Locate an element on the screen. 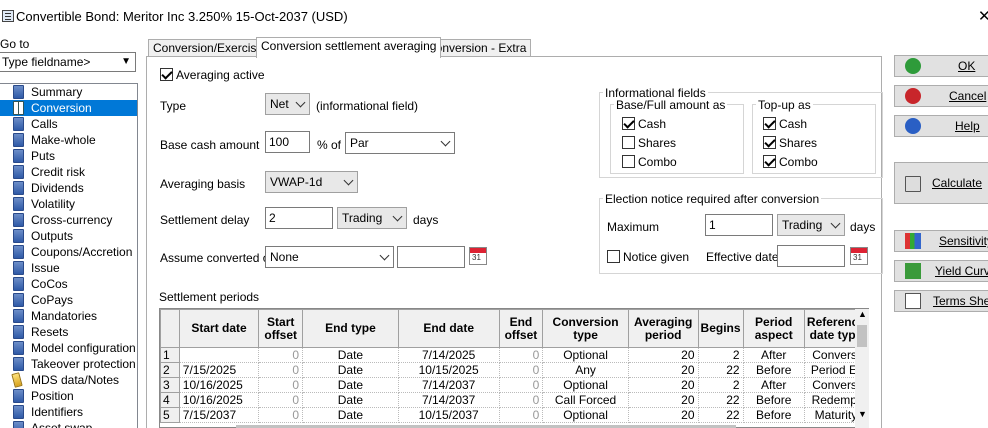 This screenshot has width=988, height=428. tab-conversion-settlement-averaging: Conversion settlement averaging is located at coordinates (349, 47).